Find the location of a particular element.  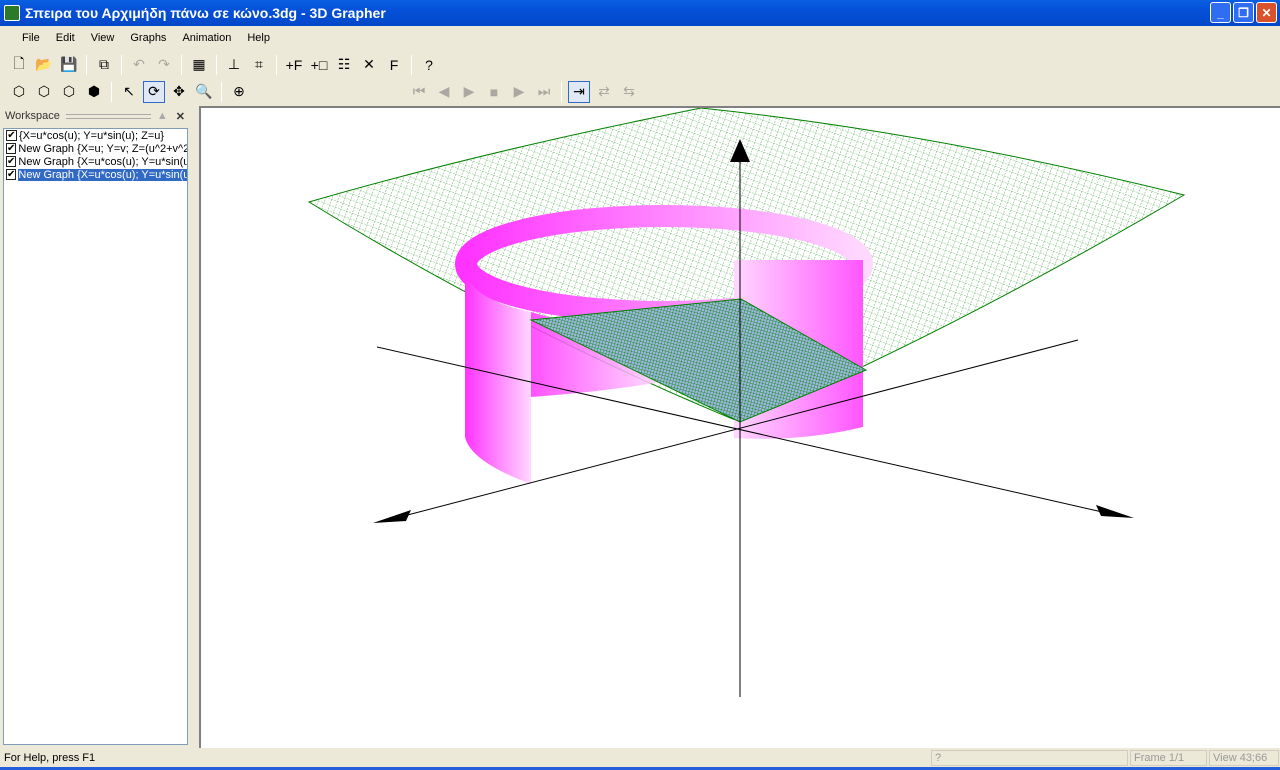

status-frame: Frame 1/1 is located at coordinates (1168, 758).